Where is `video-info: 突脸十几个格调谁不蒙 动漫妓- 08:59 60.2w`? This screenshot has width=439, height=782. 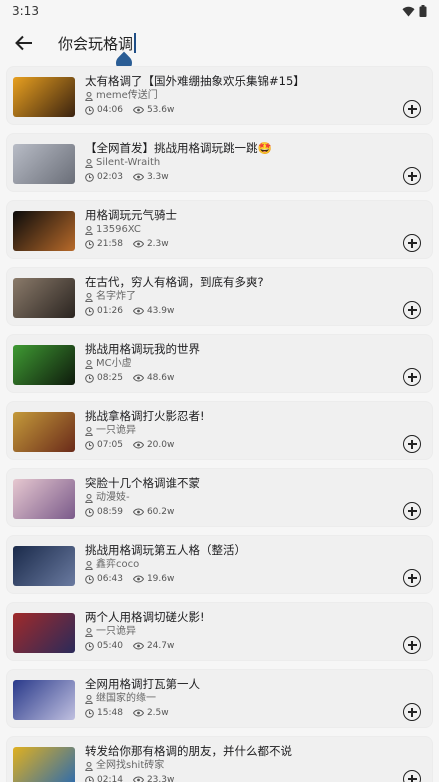
video-info: 突脸十几个格调谁不蒙 动漫妓- 08:59 60.2w is located at coordinates (142, 497).